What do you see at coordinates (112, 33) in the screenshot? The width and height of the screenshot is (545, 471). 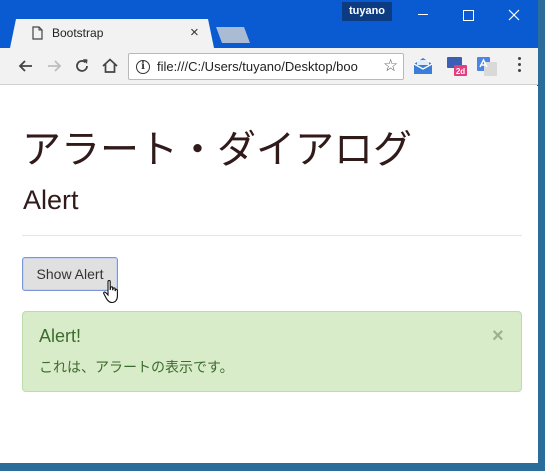 I see `tab-bootstrap: Bootstrap ×` at bounding box center [112, 33].